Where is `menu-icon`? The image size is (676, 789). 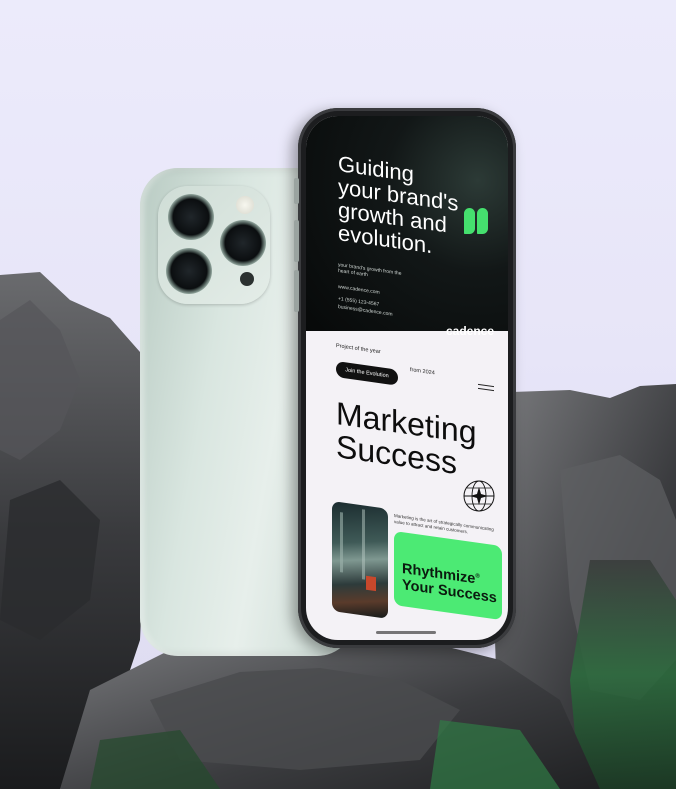
menu-icon is located at coordinates (486, 388).